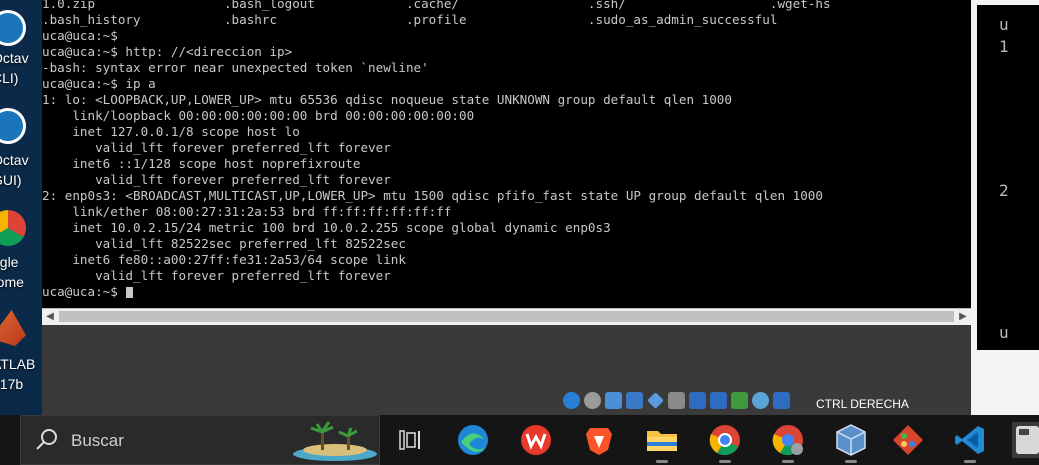 The height and width of the screenshot is (465, 1039). Describe the element at coordinates (50, 317) in the screenshot. I see `scroll-left-arrow-icon: ◀` at that location.